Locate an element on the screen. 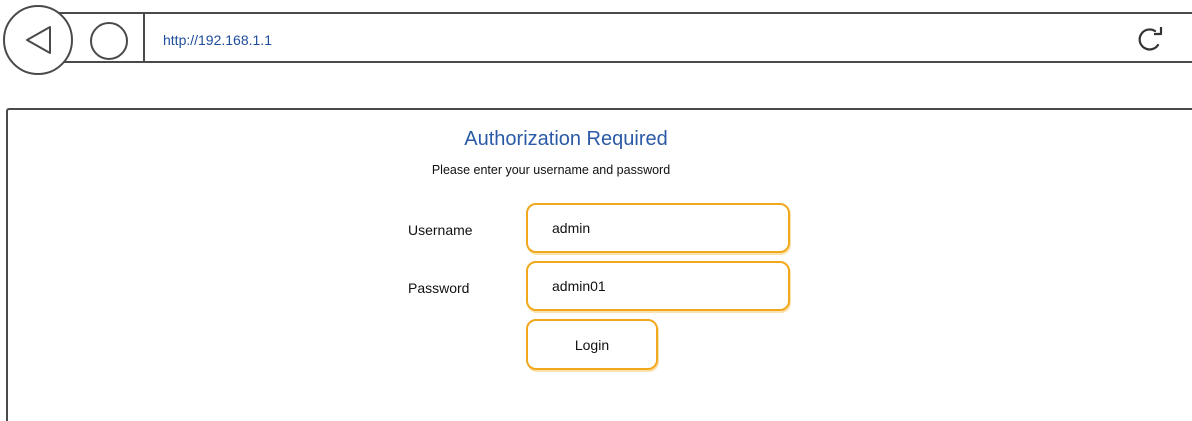 The image size is (1192, 421). password-label: Password is located at coordinates (439, 288).